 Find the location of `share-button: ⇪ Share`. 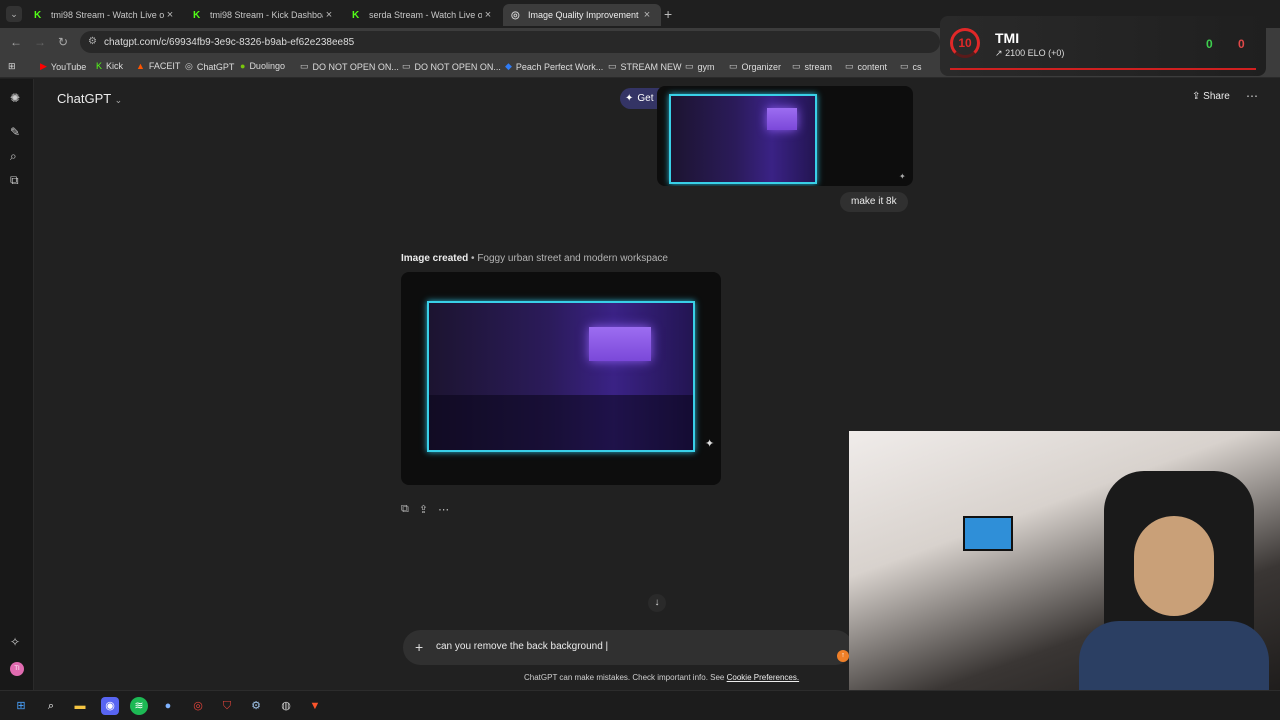

share-button: ⇪ Share is located at coordinates (1211, 96).